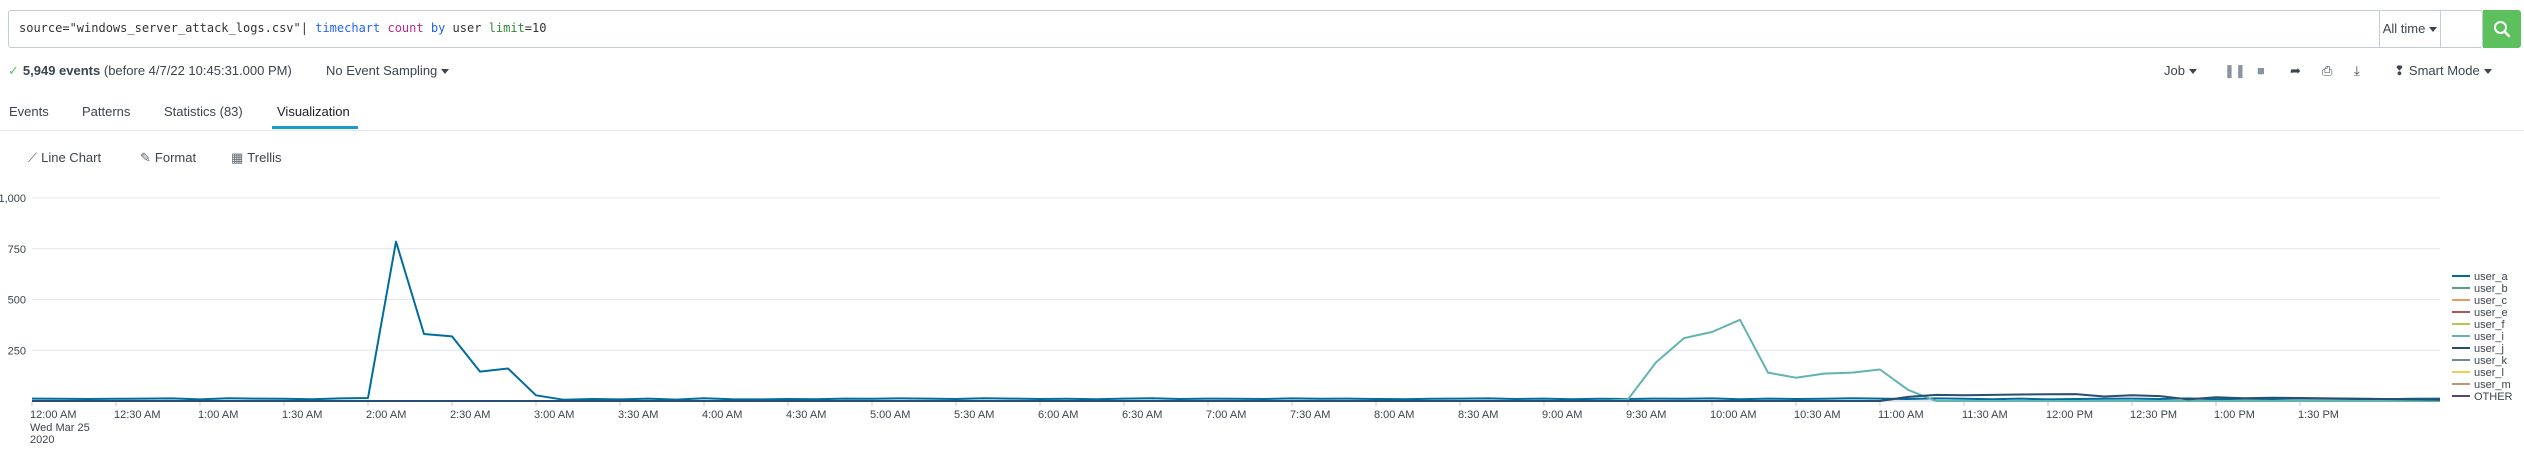 Image resolution: width=2524 pixels, height=456 pixels. Describe the element at coordinates (203, 111) in the screenshot. I see `tab-statistics: Statistics (83)` at that location.